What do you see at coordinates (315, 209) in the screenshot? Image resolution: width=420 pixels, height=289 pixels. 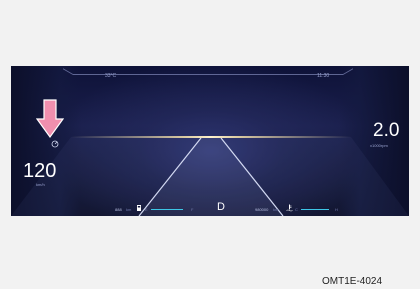 I see `coolant-gauge-bar` at bounding box center [315, 209].